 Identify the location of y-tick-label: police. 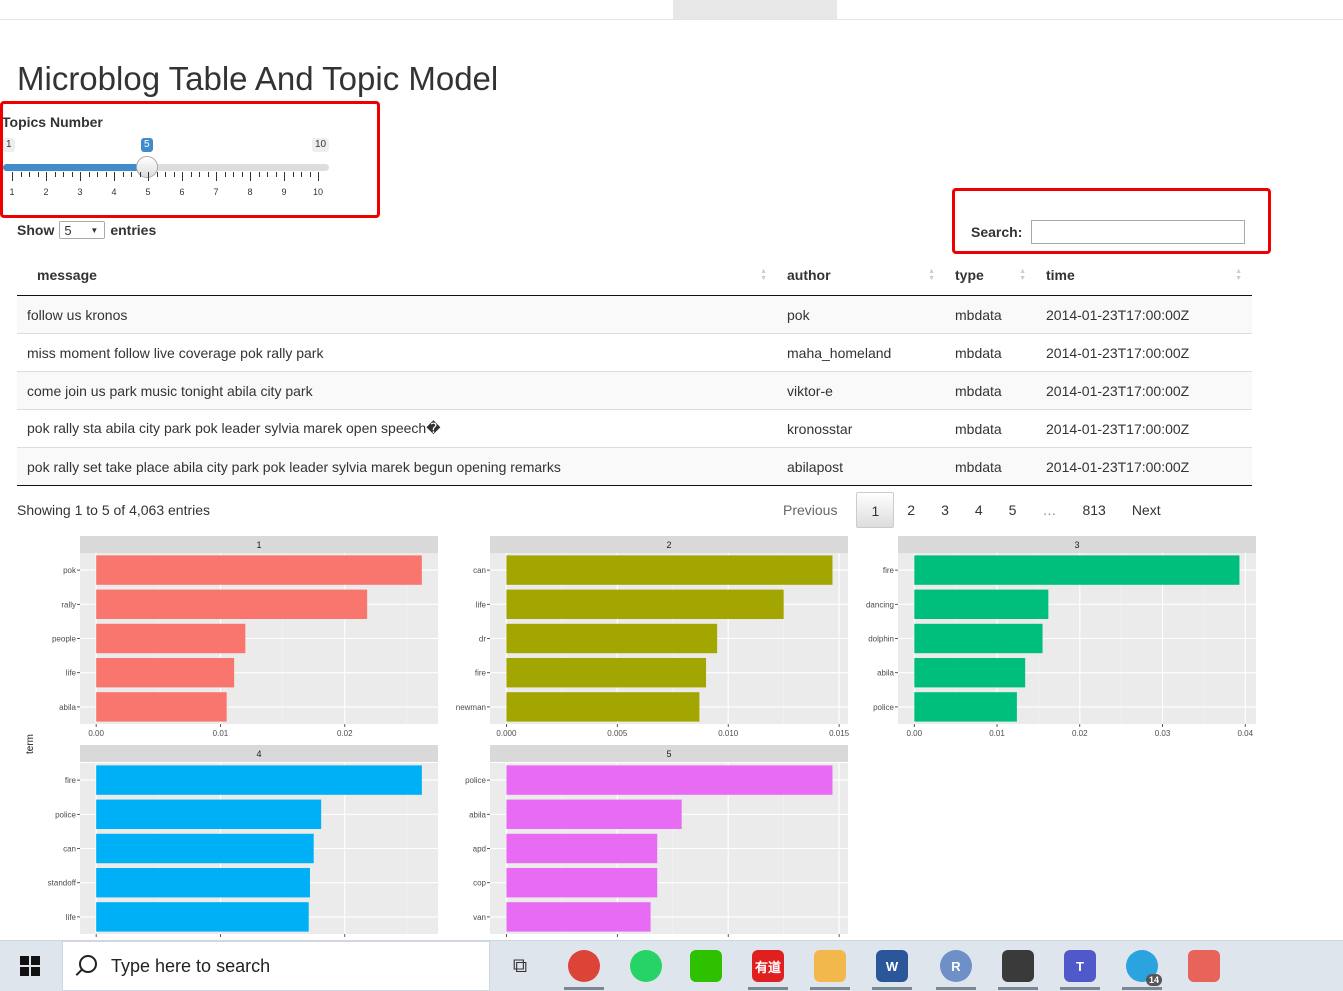
(65, 814).